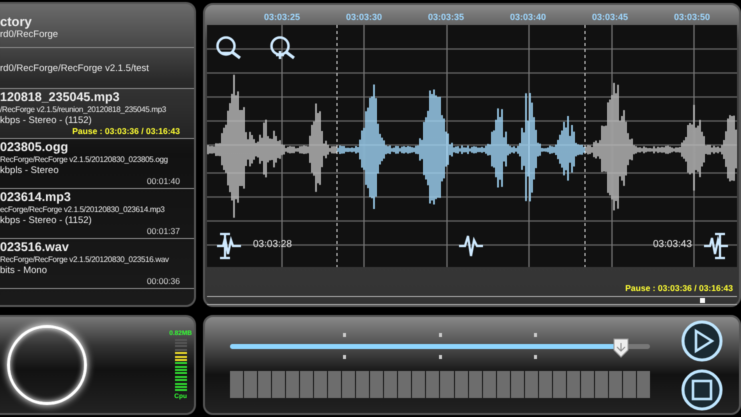 The image size is (741, 417). Describe the element at coordinates (364, 17) in the screenshot. I see `ruler-time-label: 03:03:30` at that location.